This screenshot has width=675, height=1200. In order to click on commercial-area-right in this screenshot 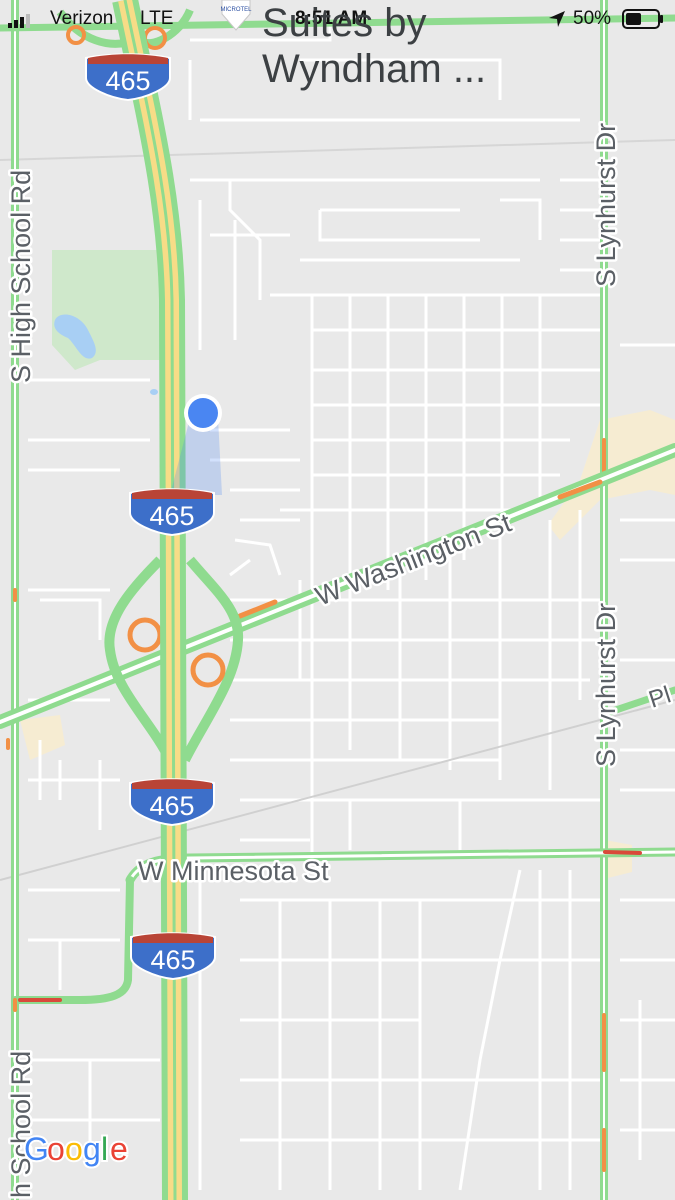, I will do `click(618, 859)`.